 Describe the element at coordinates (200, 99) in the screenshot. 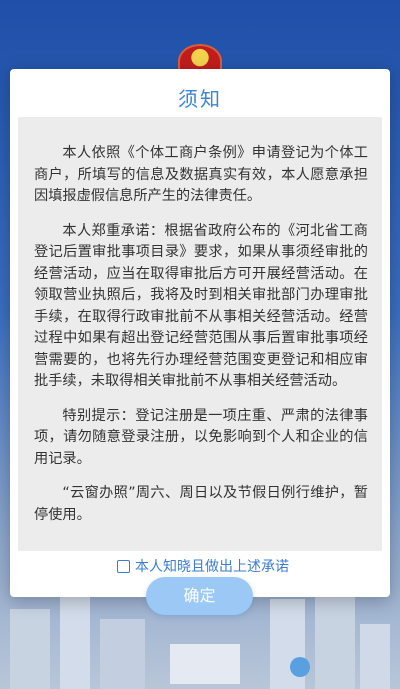

I see `dialog-title: 须知` at that location.